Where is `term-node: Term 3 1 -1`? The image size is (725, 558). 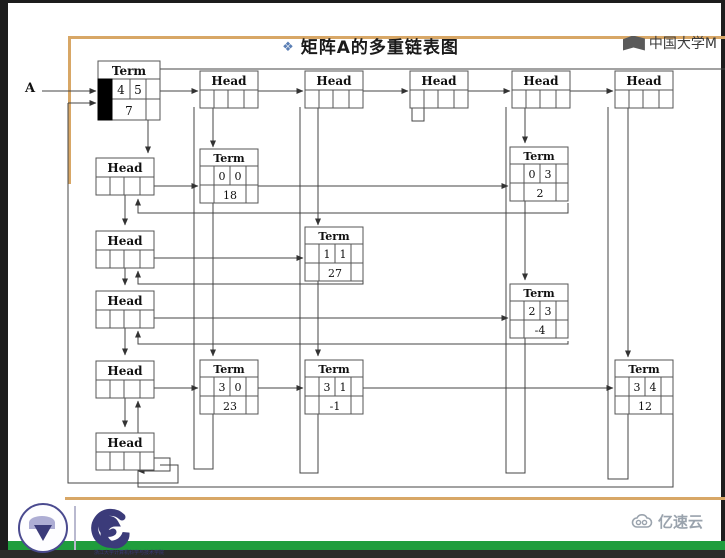 term-node: Term 3 1 -1 is located at coordinates (334, 387).